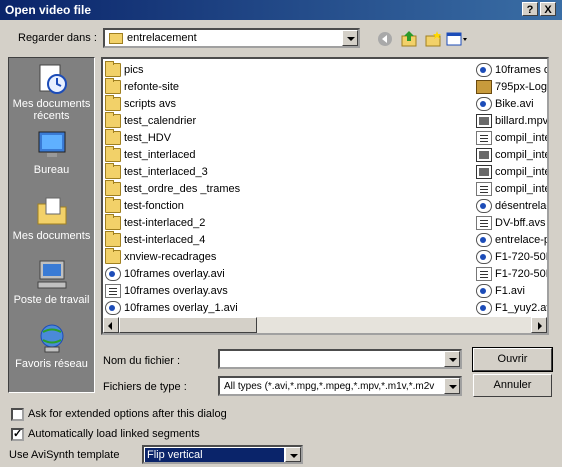 Image resolution: width=562 pixels, height=467 pixels. I want to click on file-name: test_interlaced_3, so click(166, 171).